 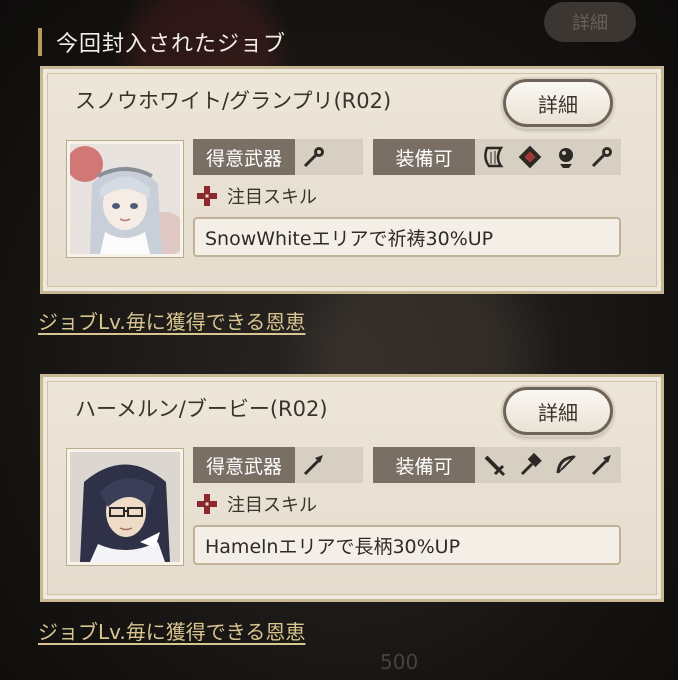 I want to click on bow-icon, so click(x=566, y=464).